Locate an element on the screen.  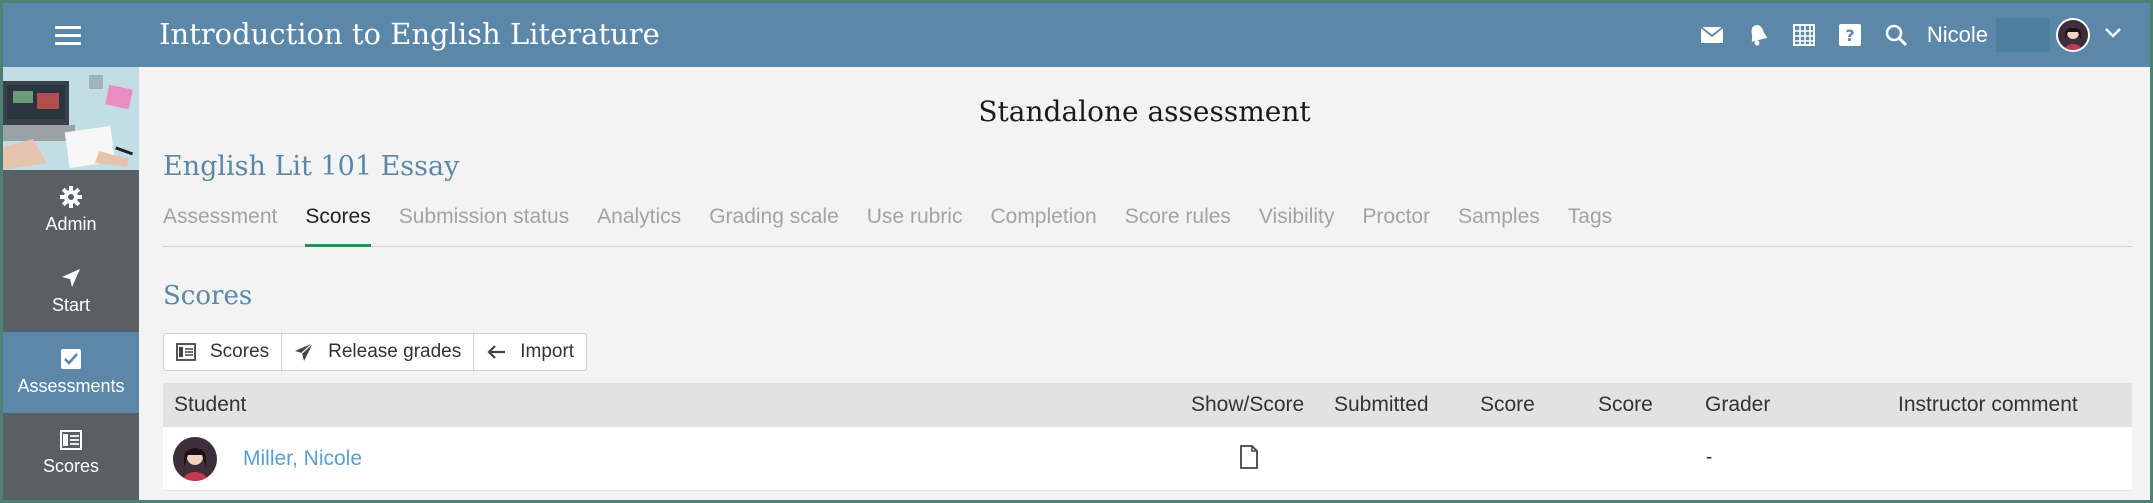
top-actions: ? Nicole is located at coordinates (1902, 35).